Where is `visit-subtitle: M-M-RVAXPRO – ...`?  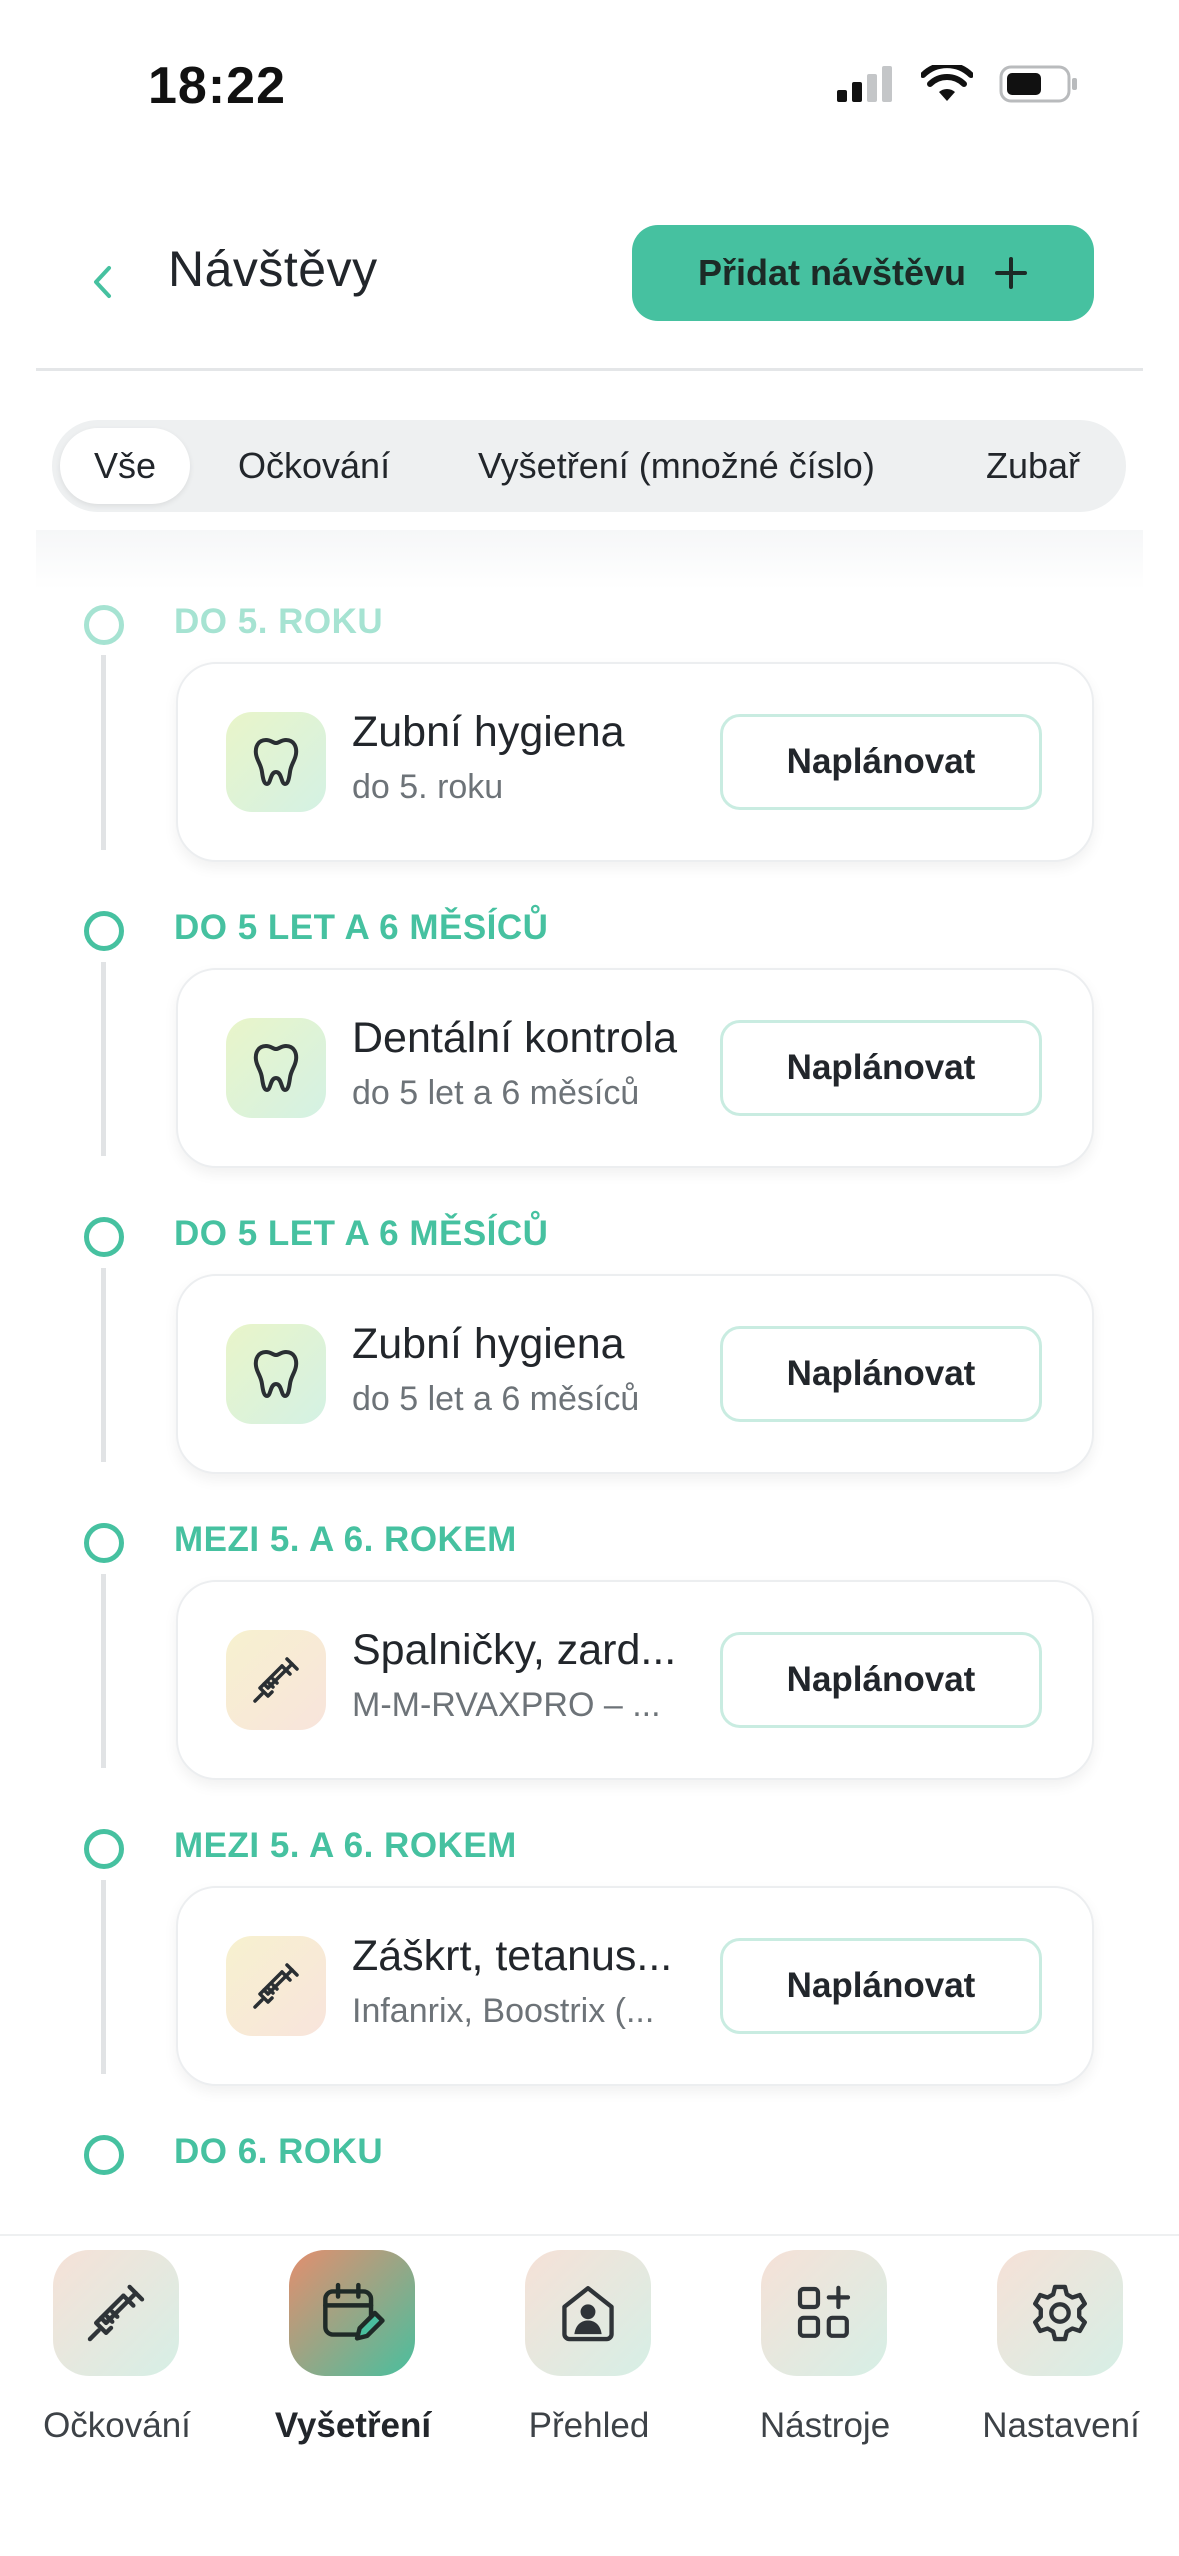 visit-subtitle: M-M-RVAXPRO – ... is located at coordinates (506, 1705).